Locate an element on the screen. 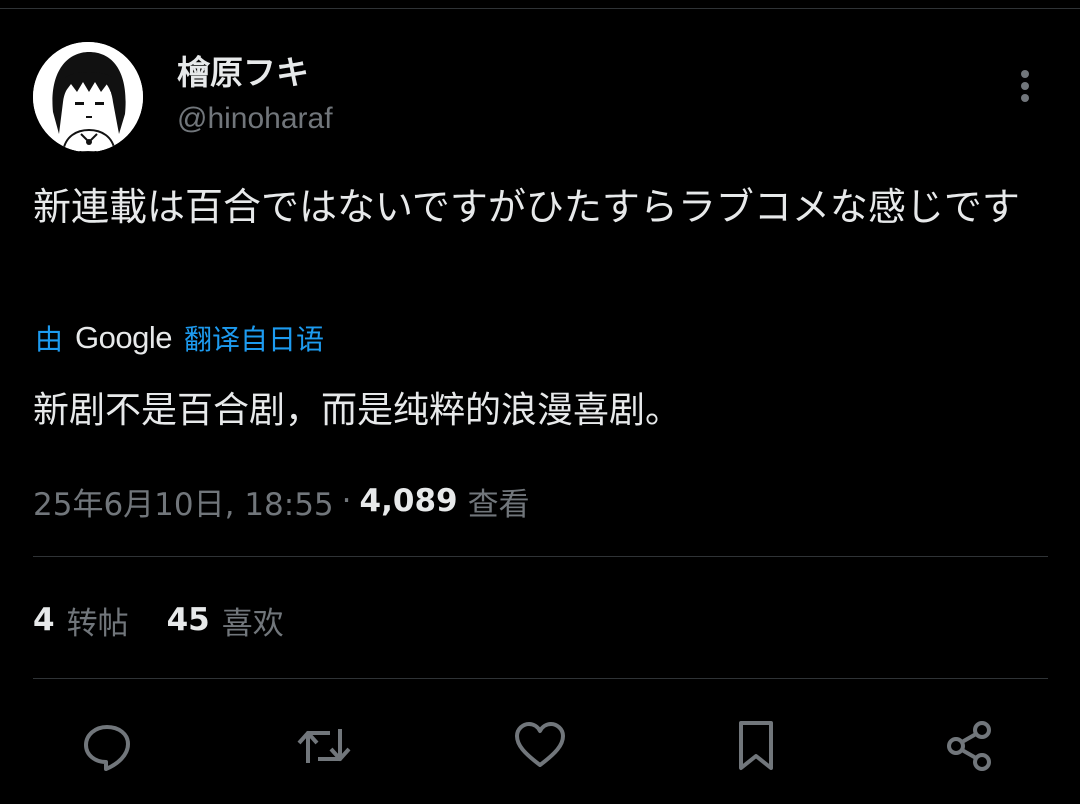 This screenshot has width=1080, height=804. views-count: 4,089 is located at coordinates (408, 501).